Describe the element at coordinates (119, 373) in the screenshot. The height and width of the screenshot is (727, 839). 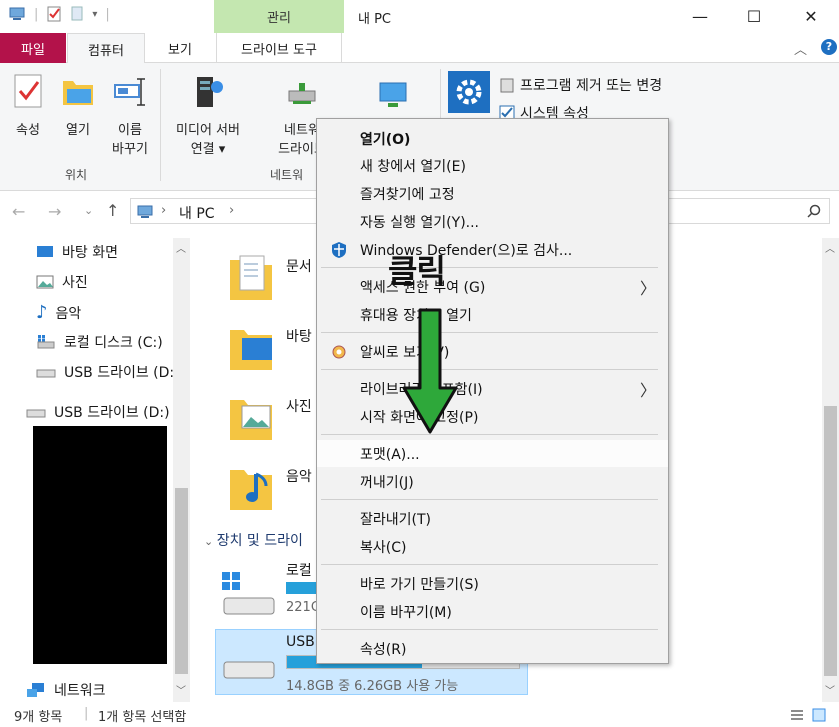
I see `nav-label: USB 드라이브 (D:` at that location.